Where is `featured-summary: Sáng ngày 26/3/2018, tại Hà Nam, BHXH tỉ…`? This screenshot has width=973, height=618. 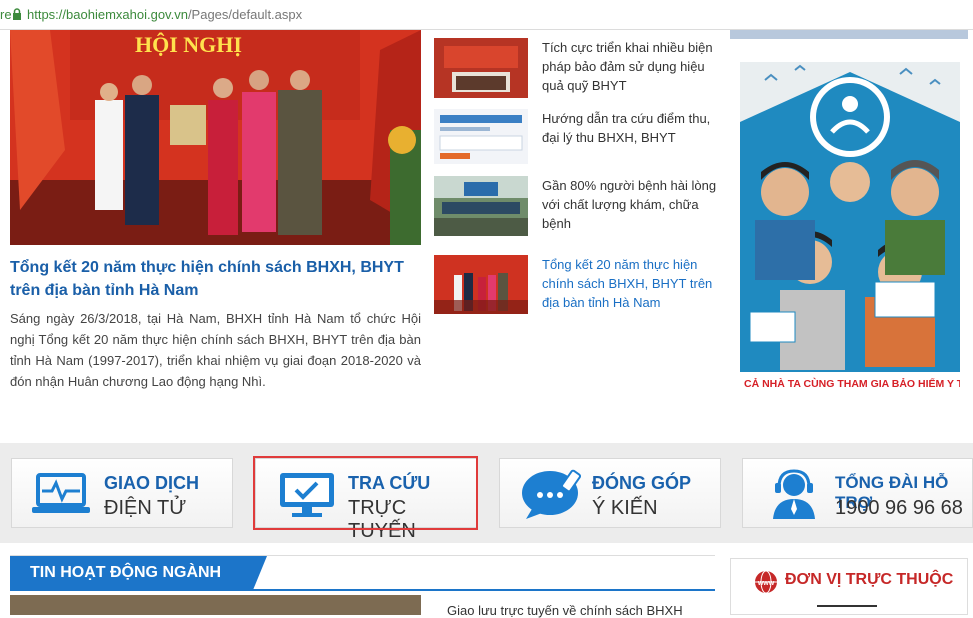
featured-summary: Sáng ngày 26/3/2018, tại Hà Nam, BHXH tỉ… is located at coordinates (215, 350).